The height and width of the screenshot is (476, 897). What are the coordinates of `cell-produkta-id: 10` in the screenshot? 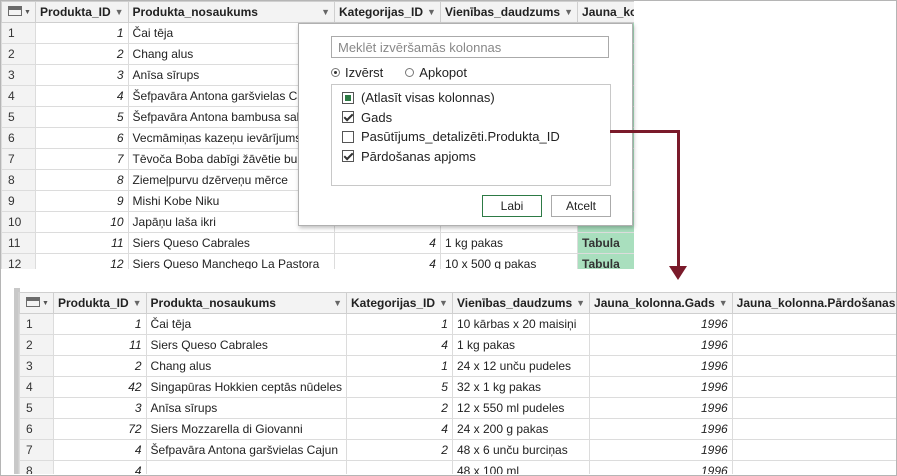 It's located at (81, 222).